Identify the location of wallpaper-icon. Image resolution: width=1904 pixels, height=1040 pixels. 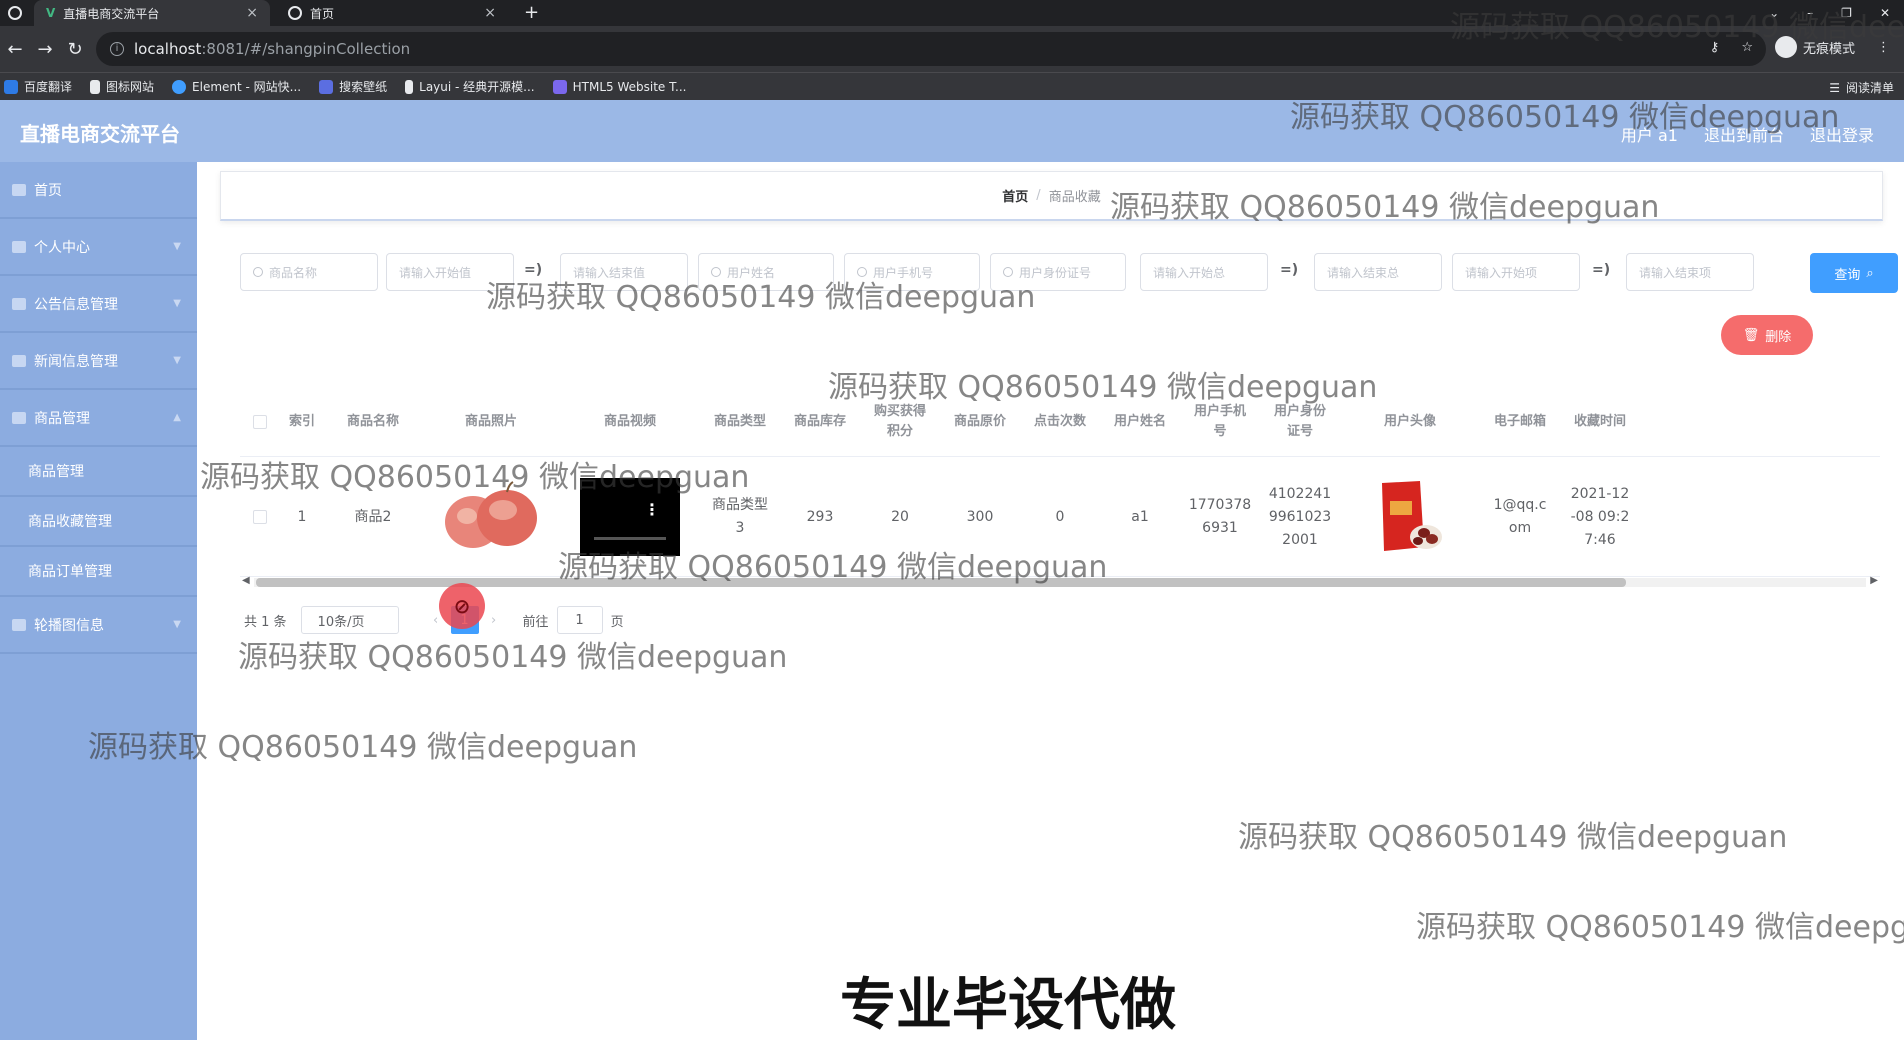
(326, 86).